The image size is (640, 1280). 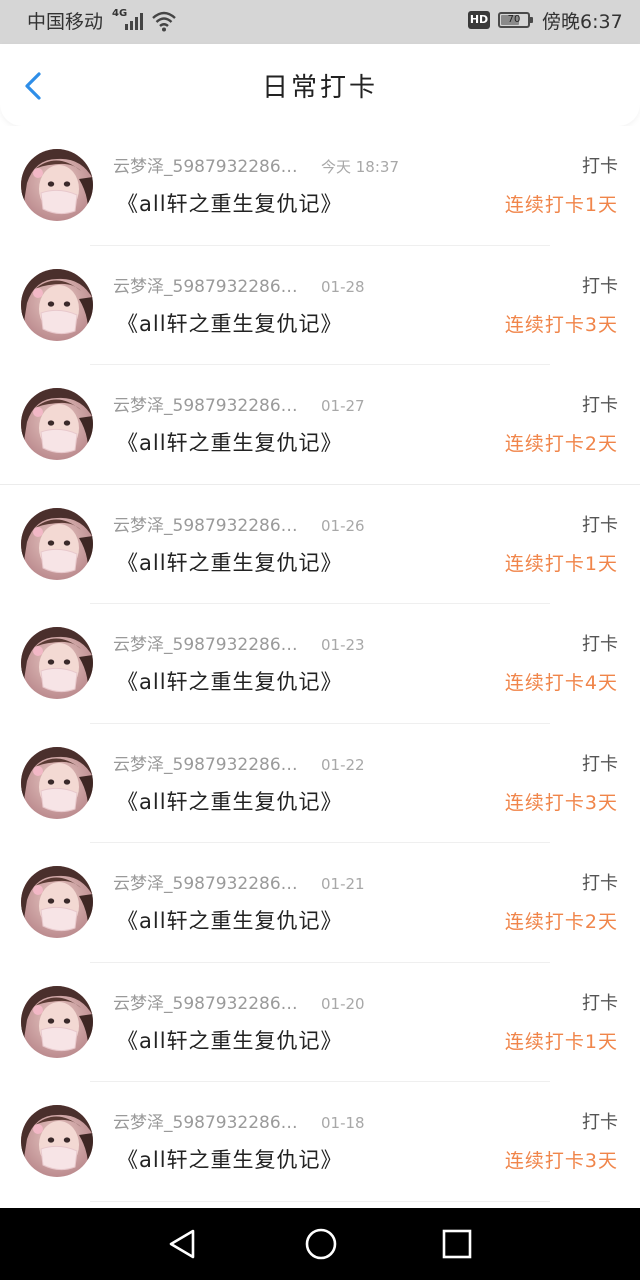 I want to click on battery-icon: 70, so click(x=514, y=20).